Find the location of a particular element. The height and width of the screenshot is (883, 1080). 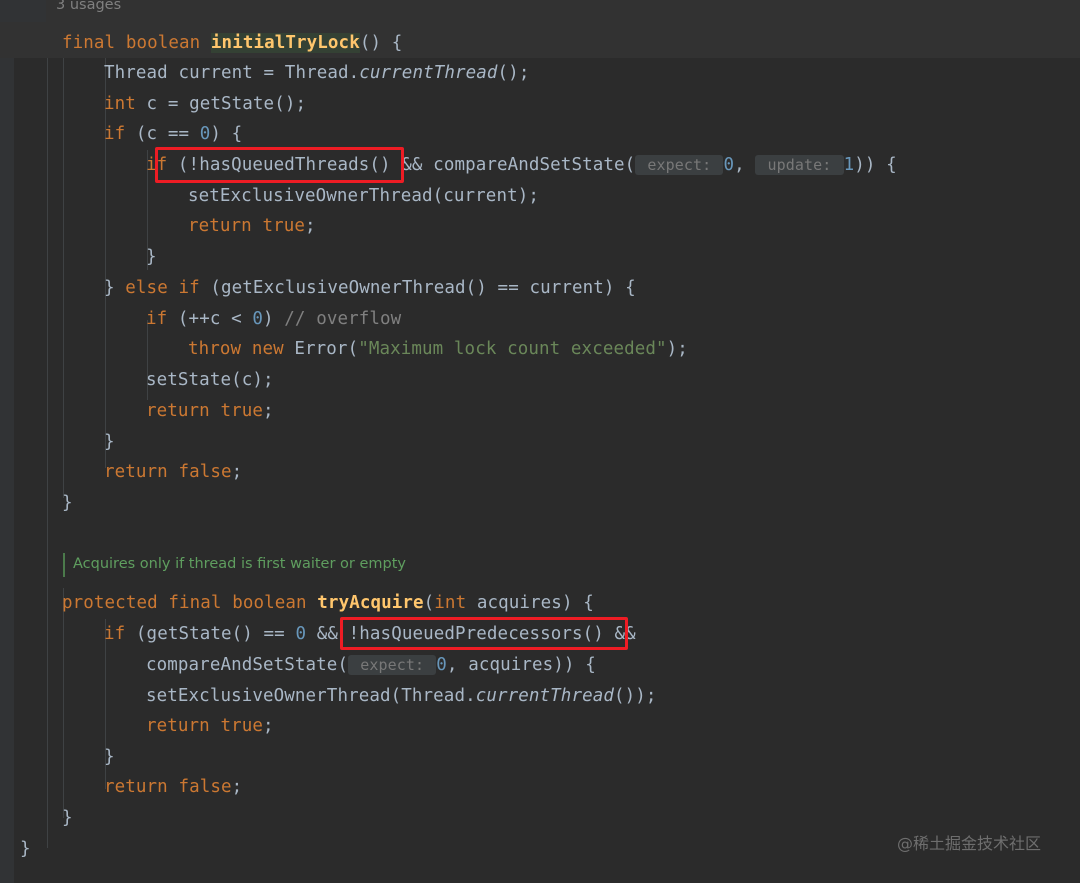

code-line: if (++c < 0) // overflow is located at coordinates (273, 319).